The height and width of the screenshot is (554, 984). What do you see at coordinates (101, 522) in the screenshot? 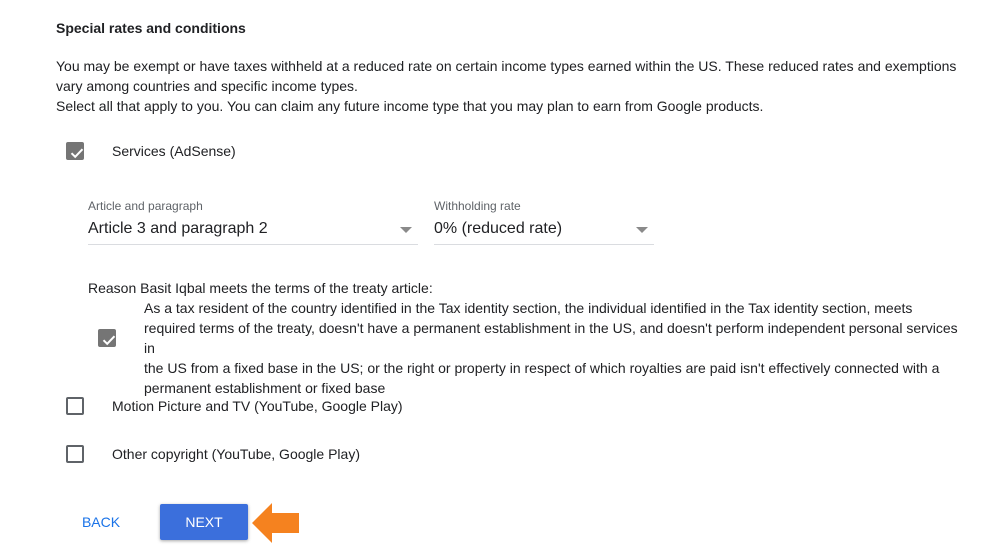
I see `back-button: BACK` at bounding box center [101, 522].